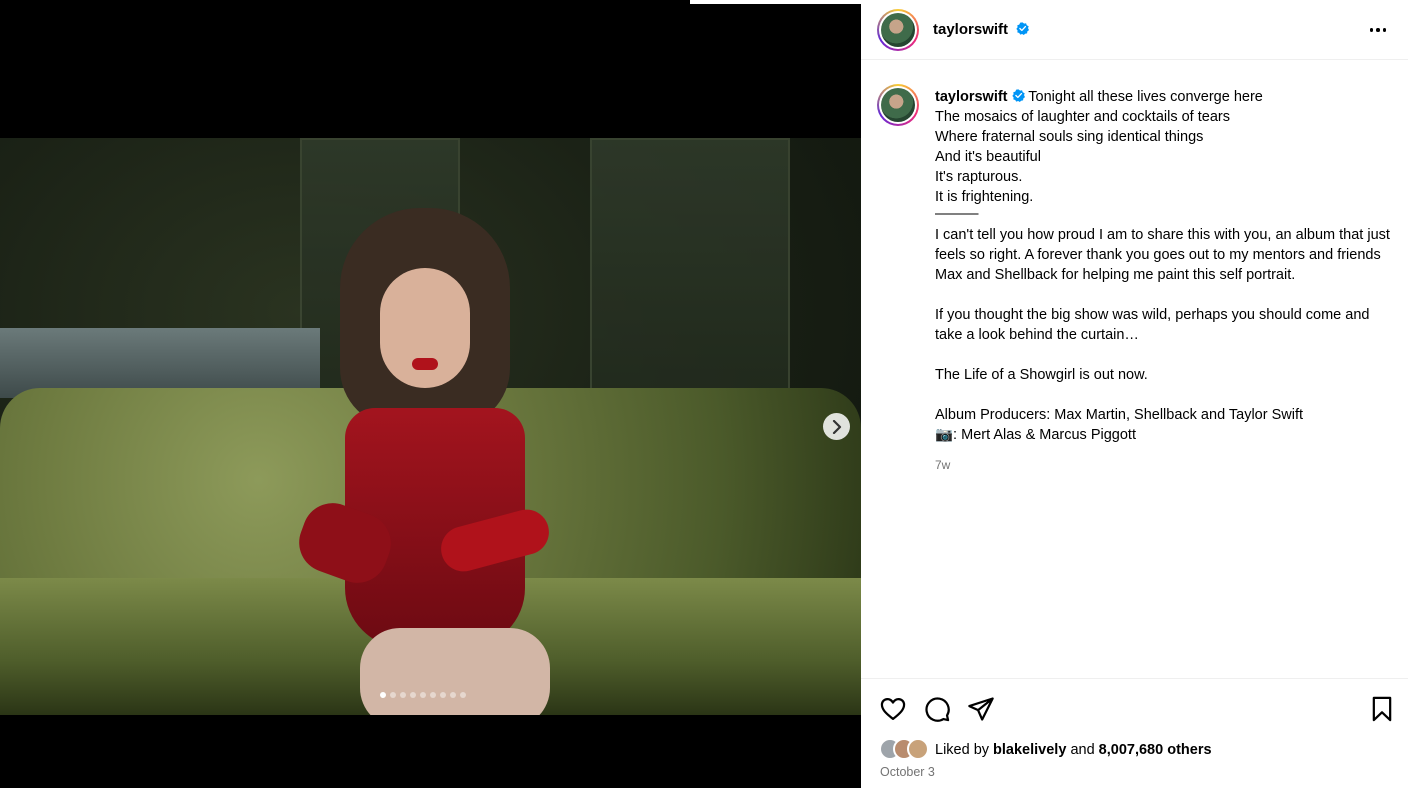 Image resolution: width=1408 pixels, height=788 pixels. Describe the element at coordinates (425, 328) in the screenshot. I see `figure-face` at that location.